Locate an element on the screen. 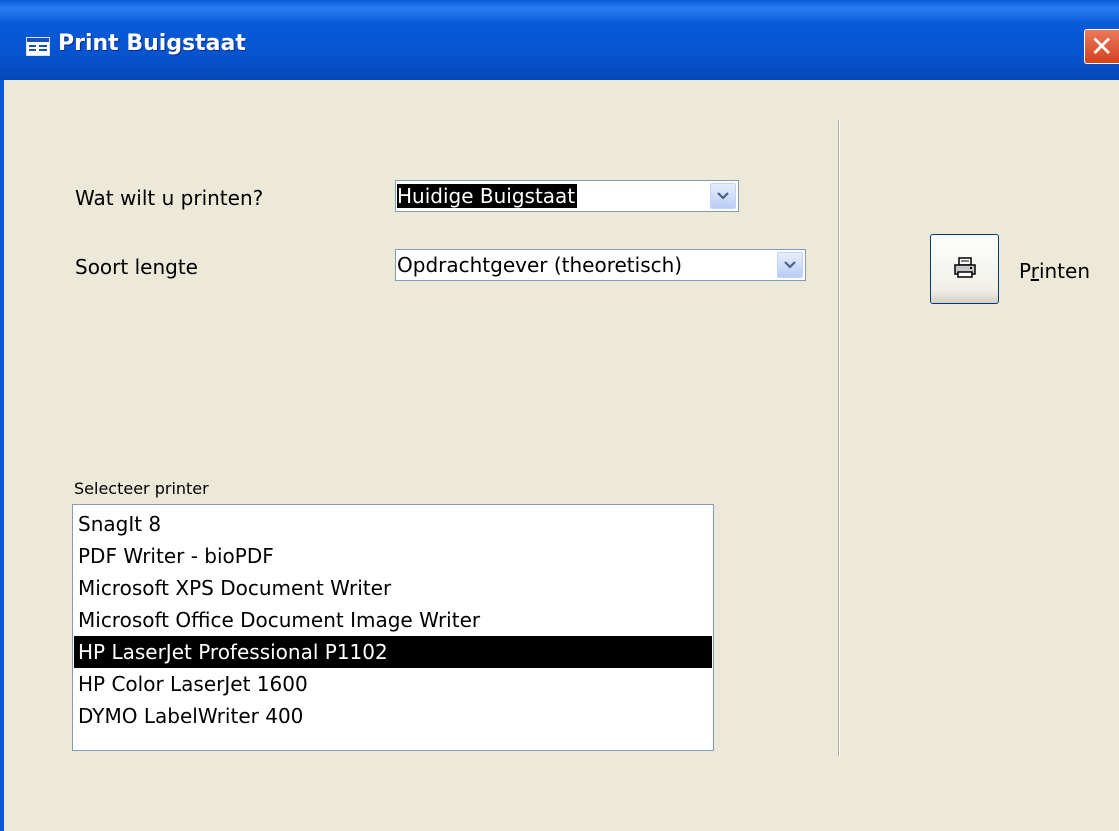 The image size is (1119, 831). printer-icon is located at coordinates (965, 267).